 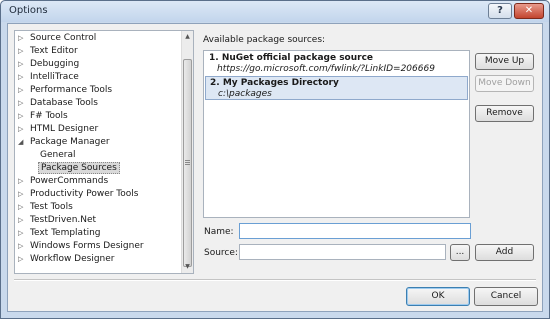 I want to click on tree-scrollbar: ▲ ▼, so click(x=187, y=152).